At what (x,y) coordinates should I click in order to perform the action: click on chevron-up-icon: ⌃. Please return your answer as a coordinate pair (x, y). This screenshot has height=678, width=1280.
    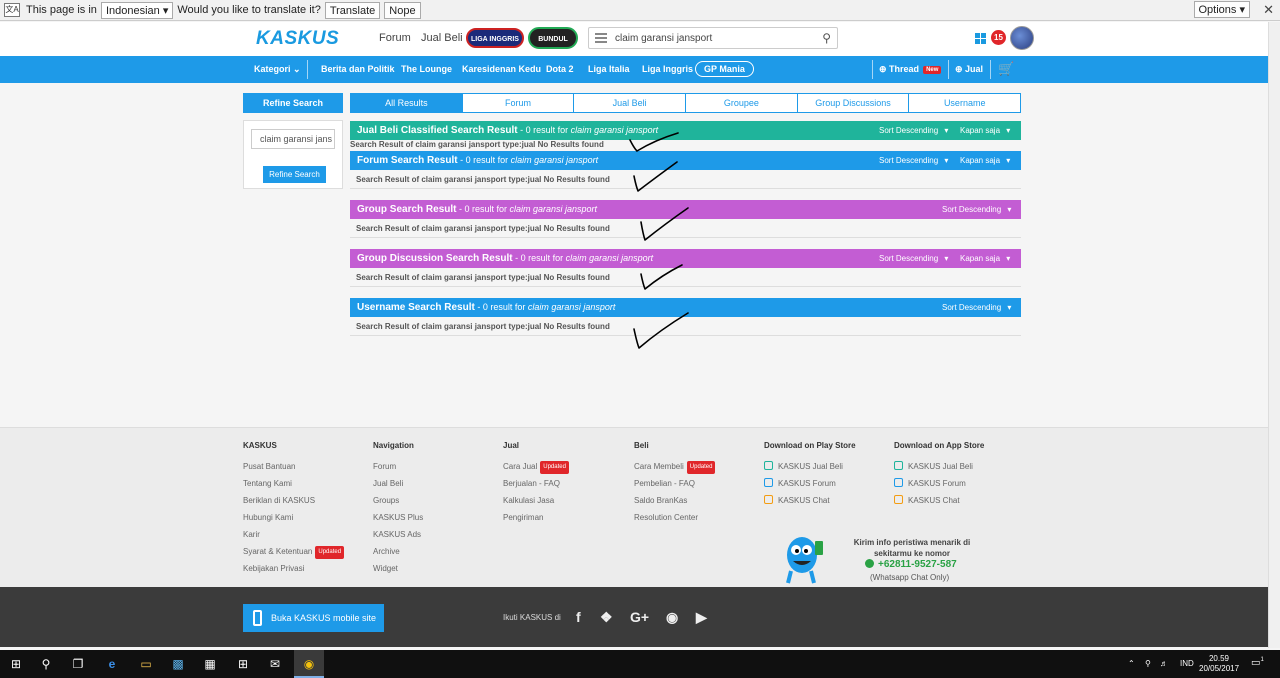
    Looking at the image, I should click on (1131, 663).